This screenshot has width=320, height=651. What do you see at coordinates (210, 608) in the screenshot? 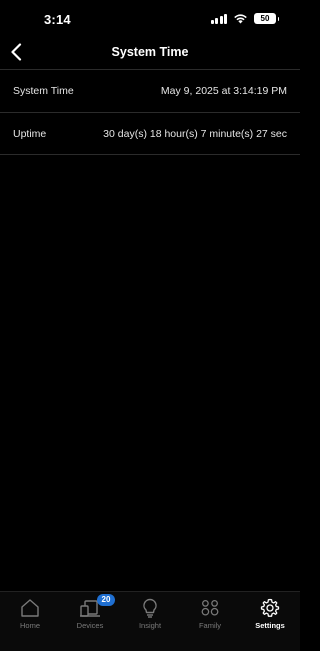
I see `family-icon` at bounding box center [210, 608].